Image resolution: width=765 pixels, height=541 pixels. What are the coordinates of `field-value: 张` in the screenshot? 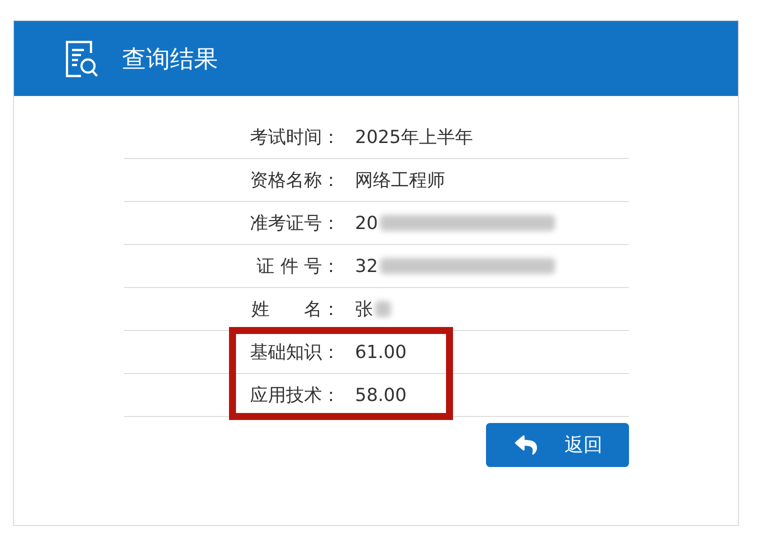 It's located at (364, 310).